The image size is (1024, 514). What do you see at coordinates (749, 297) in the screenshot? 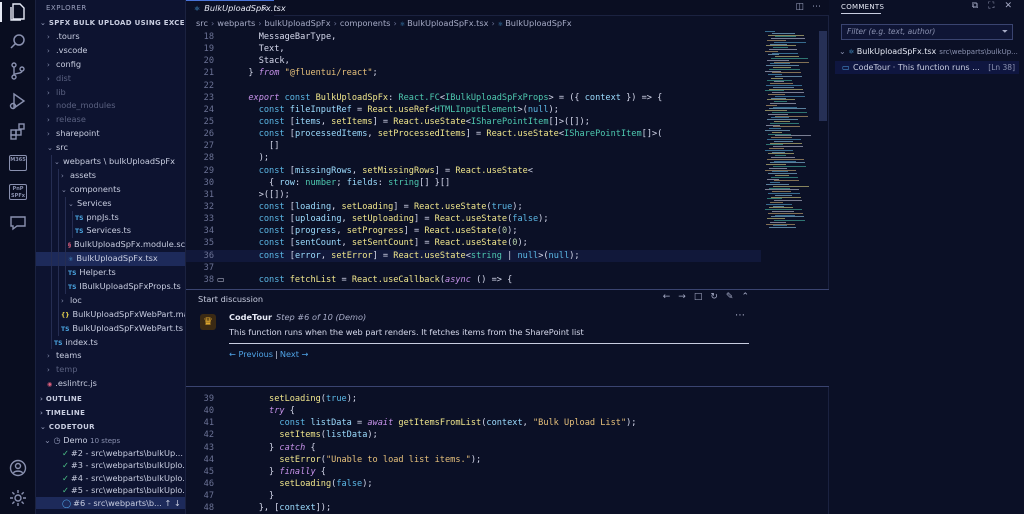
I see `collapse-icon: ⌃` at bounding box center [749, 297].